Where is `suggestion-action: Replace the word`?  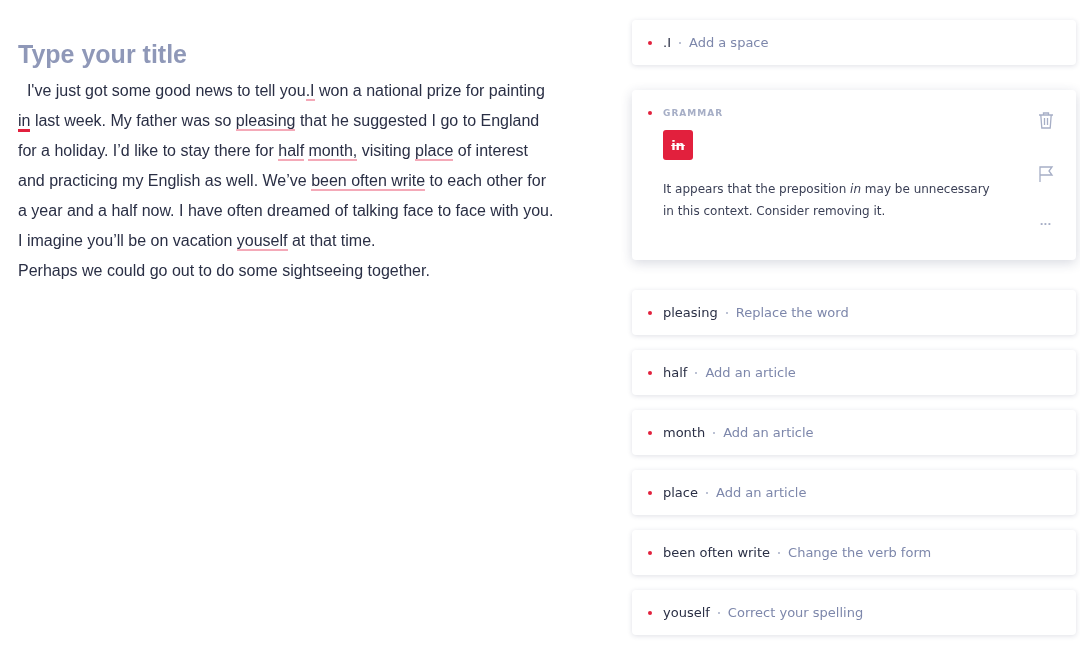
suggestion-action: Replace the word is located at coordinates (792, 312).